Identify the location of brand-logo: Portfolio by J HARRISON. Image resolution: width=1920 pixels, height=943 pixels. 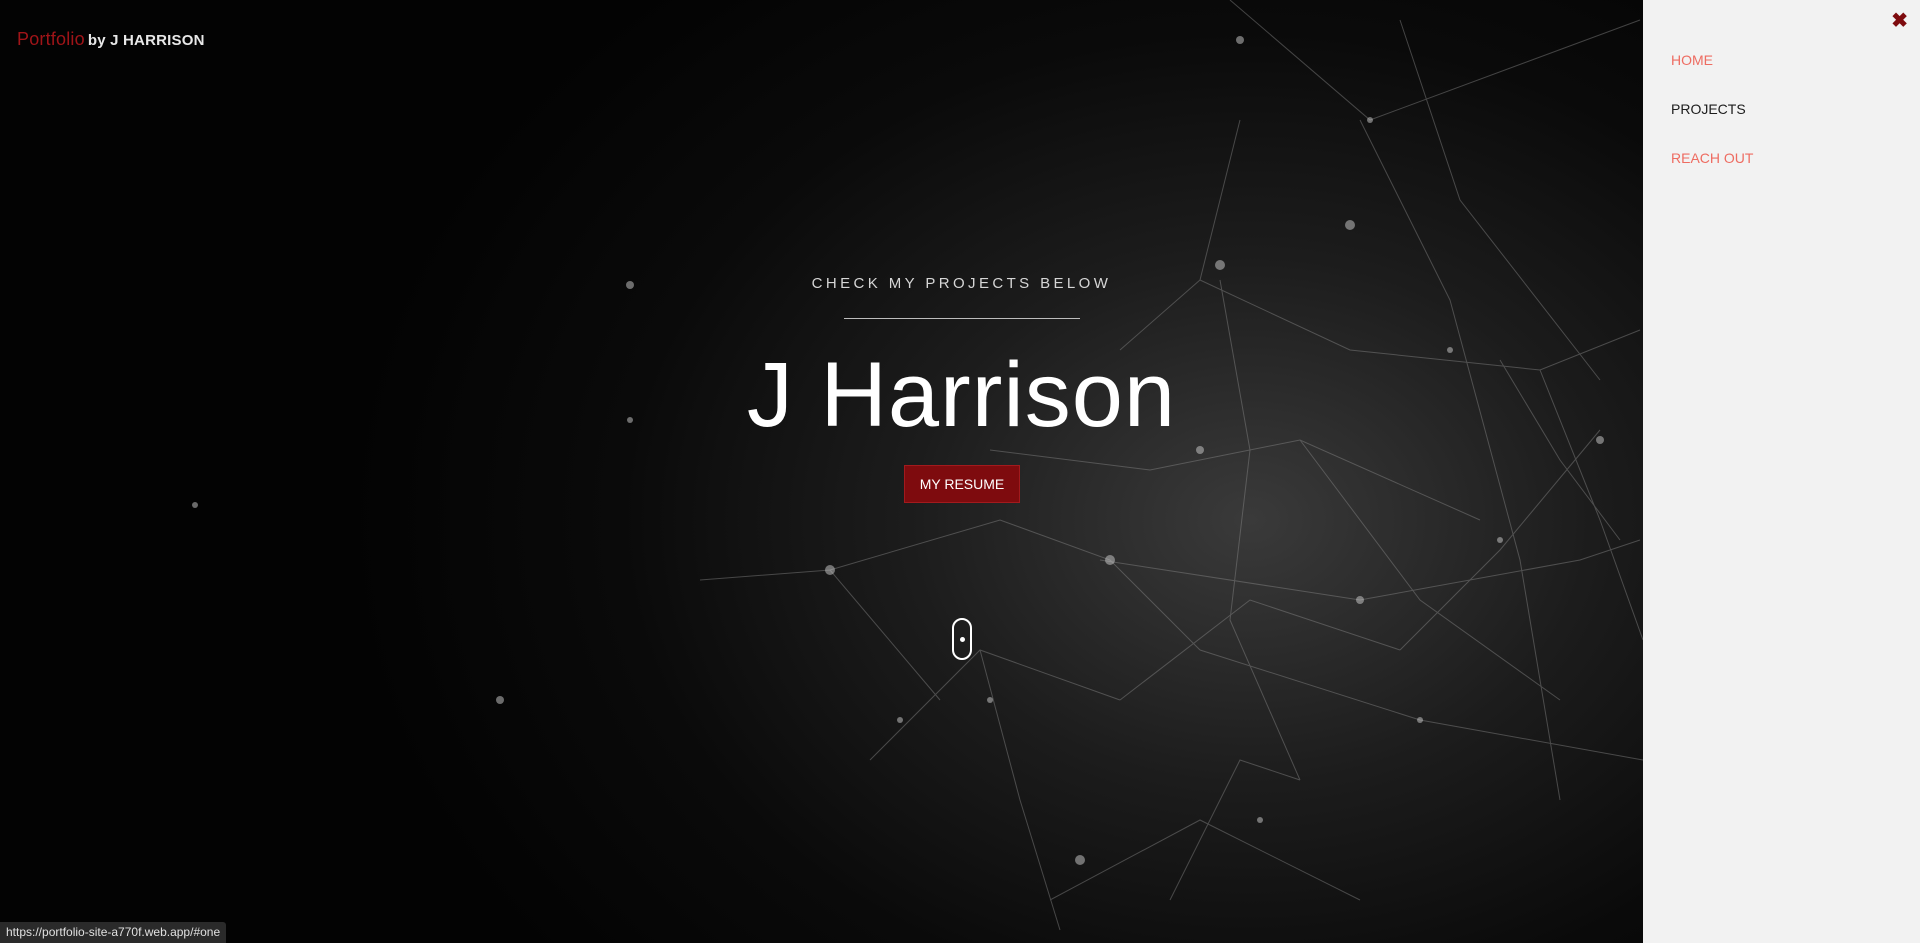
(111, 39).